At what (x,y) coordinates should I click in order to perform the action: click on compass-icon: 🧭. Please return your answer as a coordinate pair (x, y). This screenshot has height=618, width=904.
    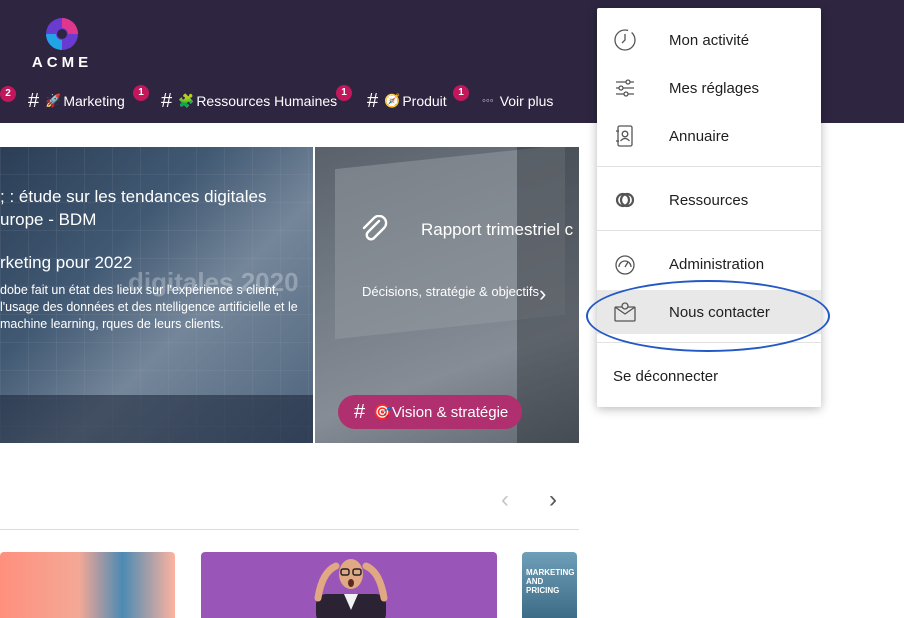
    Looking at the image, I should click on (392, 100).